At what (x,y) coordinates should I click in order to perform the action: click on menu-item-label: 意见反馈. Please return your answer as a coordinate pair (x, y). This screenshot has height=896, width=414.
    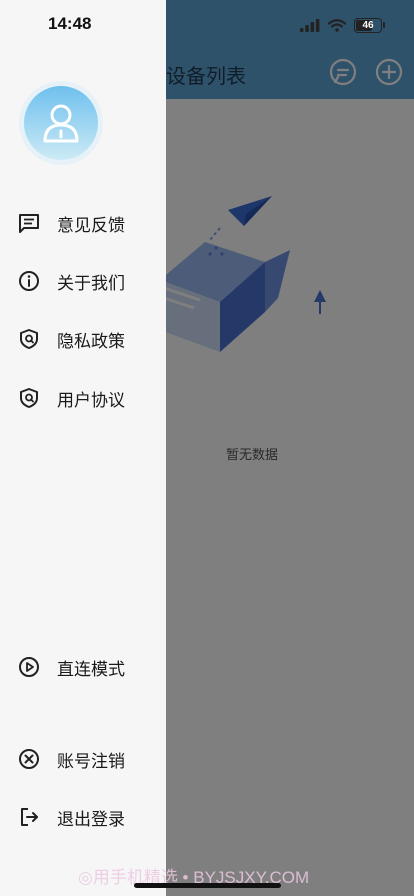
    Looking at the image, I should click on (91, 225).